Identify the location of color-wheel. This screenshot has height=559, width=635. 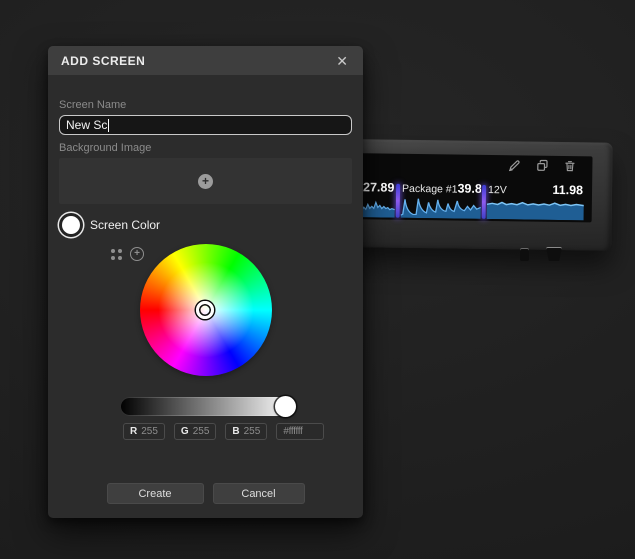
(205, 310).